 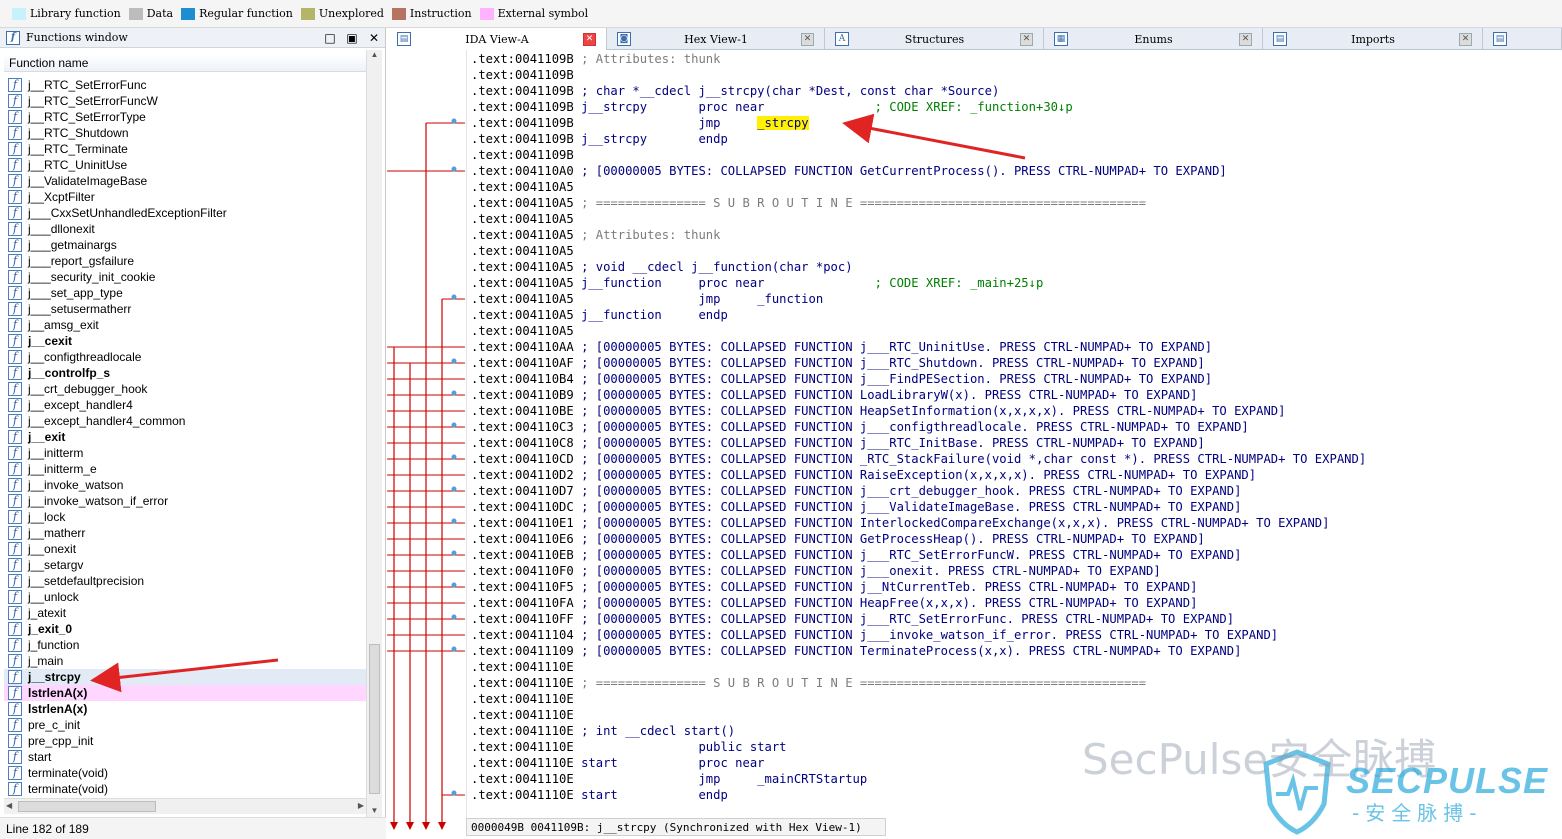 What do you see at coordinates (185, 325) in the screenshot?
I see `function-list-item: f j__amsg_exit` at bounding box center [185, 325].